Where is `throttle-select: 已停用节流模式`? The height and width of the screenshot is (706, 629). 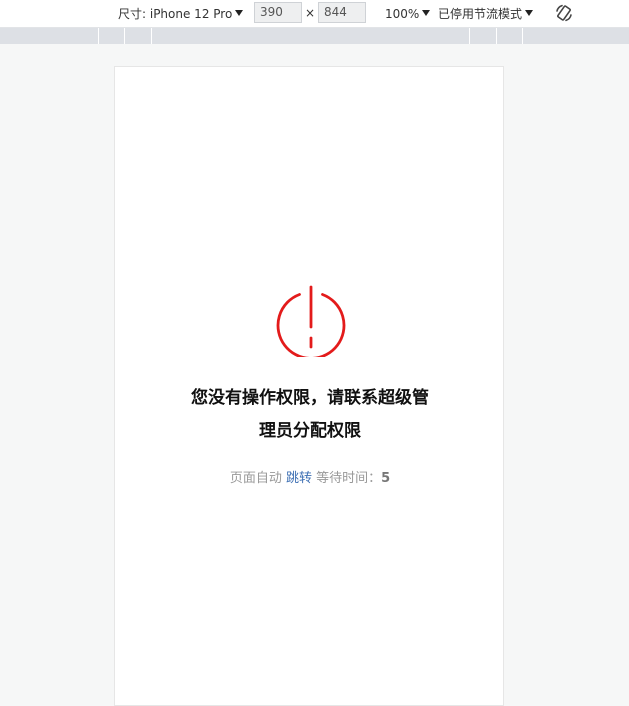 throttle-select: 已停用节流模式 is located at coordinates (486, 14).